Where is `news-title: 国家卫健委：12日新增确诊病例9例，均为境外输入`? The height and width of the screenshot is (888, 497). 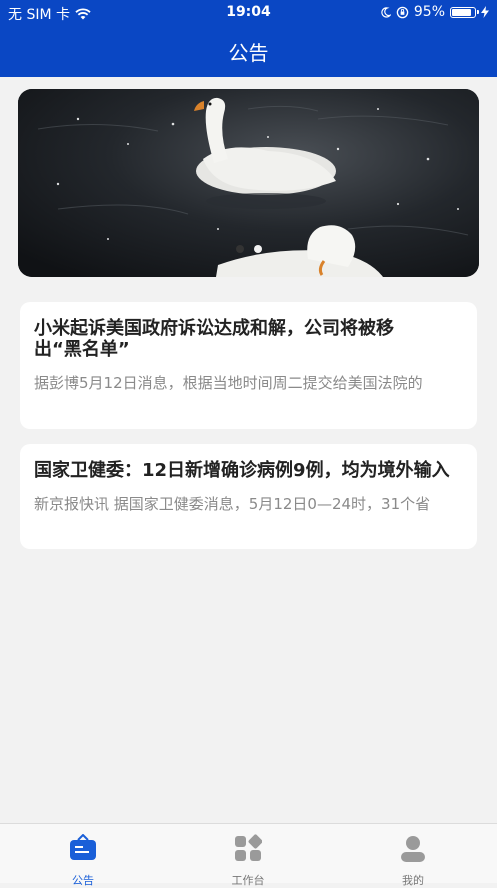
news-title: 国家卫健委：12日新增确诊病例9例，均为境外输入 is located at coordinates (242, 470).